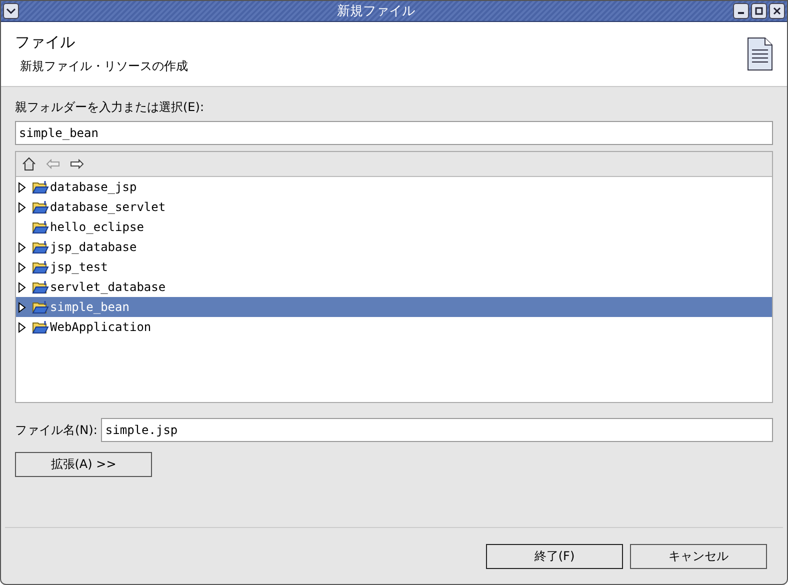  I want to click on tree-item: hello_eclipse, so click(394, 227).